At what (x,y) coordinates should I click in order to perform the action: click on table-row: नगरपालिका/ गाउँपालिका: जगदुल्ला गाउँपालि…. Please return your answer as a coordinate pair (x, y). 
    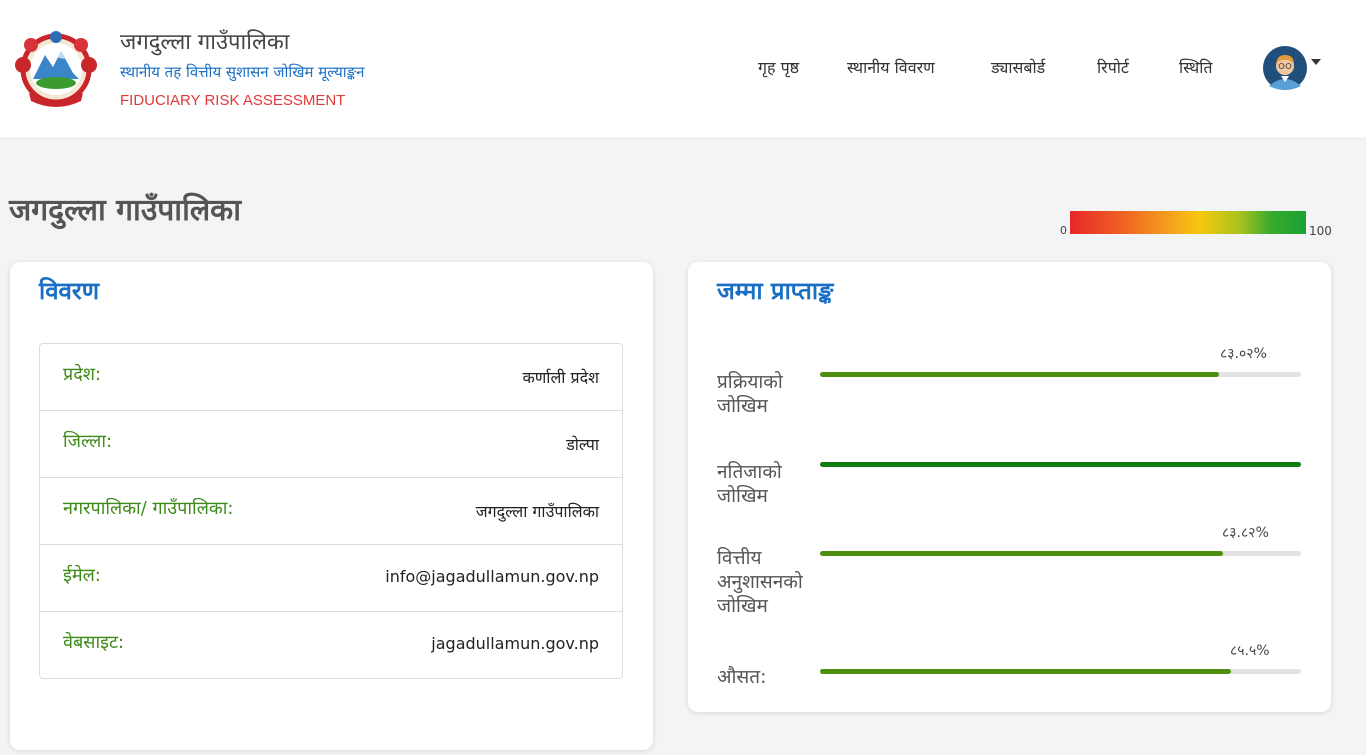
    Looking at the image, I should click on (331, 511).